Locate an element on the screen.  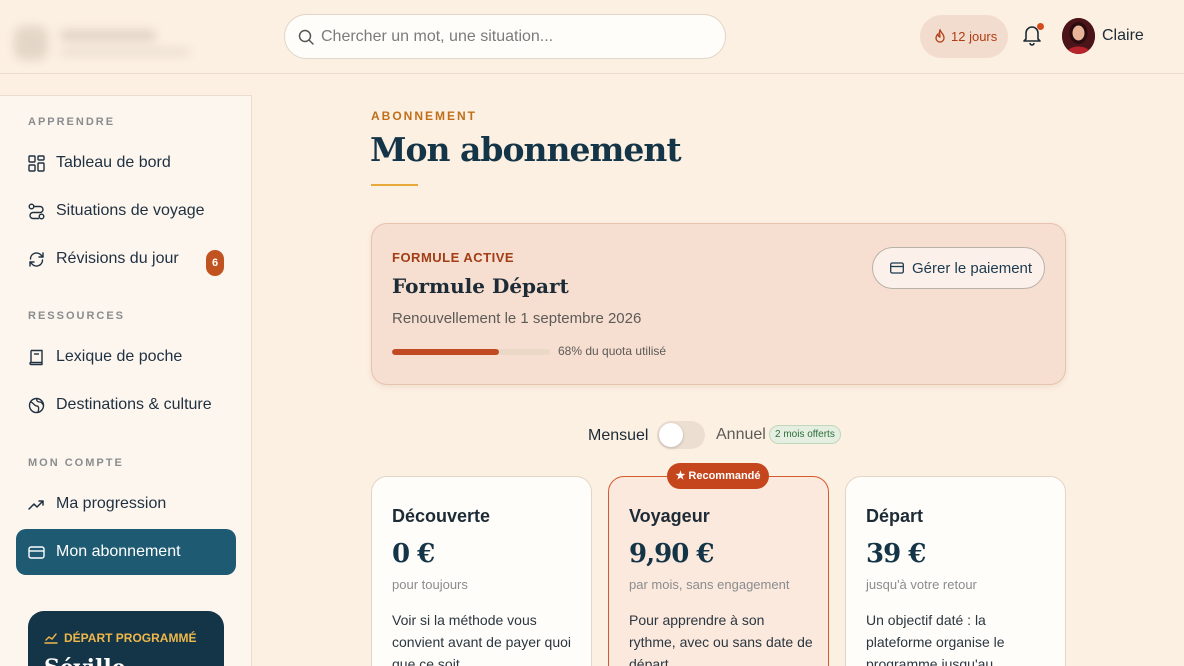
billing-annual-label: Annuel is located at coordinates (741, 435).